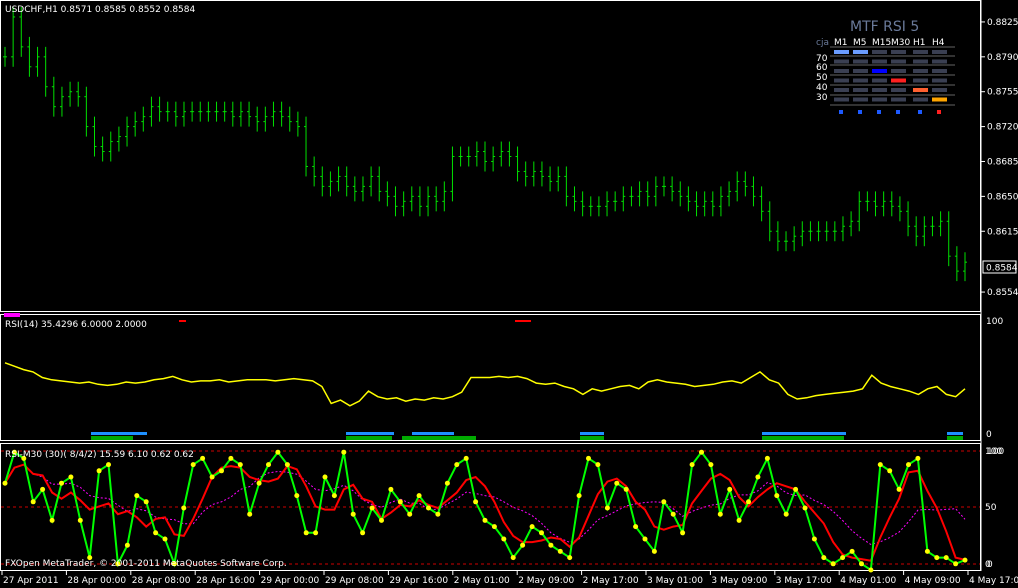  What do you see at coordinates (995, 452) in the screenshot?
I see `rsim30-scale-top-2: 100` at bounding box center [995, 452].